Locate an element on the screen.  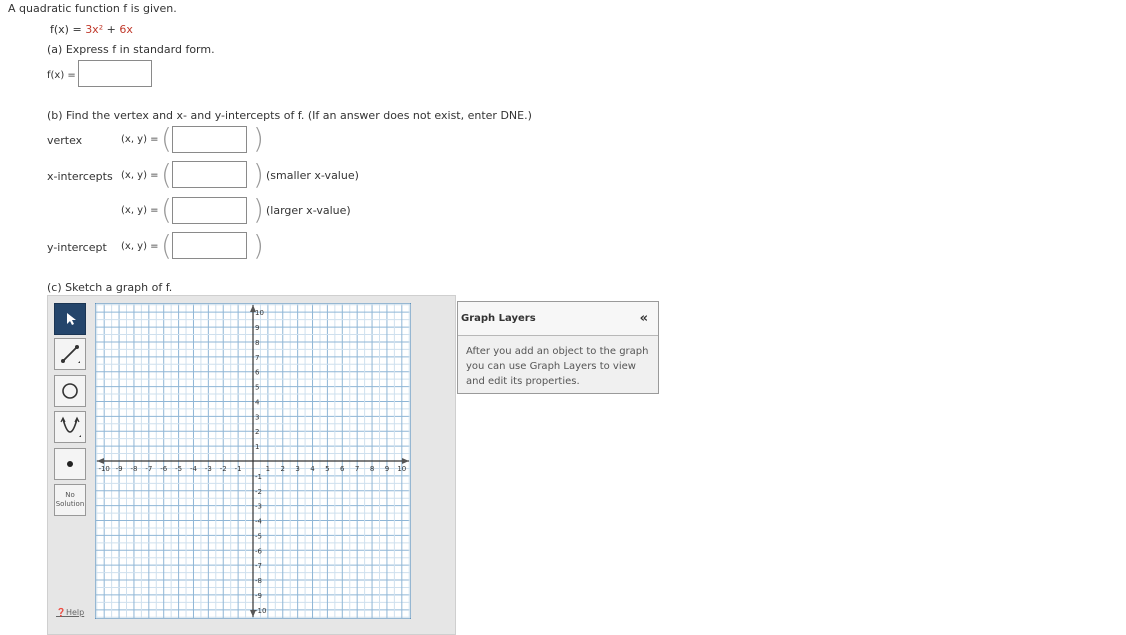
y-intercept-close-paren: ) is located at coordinates (258, 245).